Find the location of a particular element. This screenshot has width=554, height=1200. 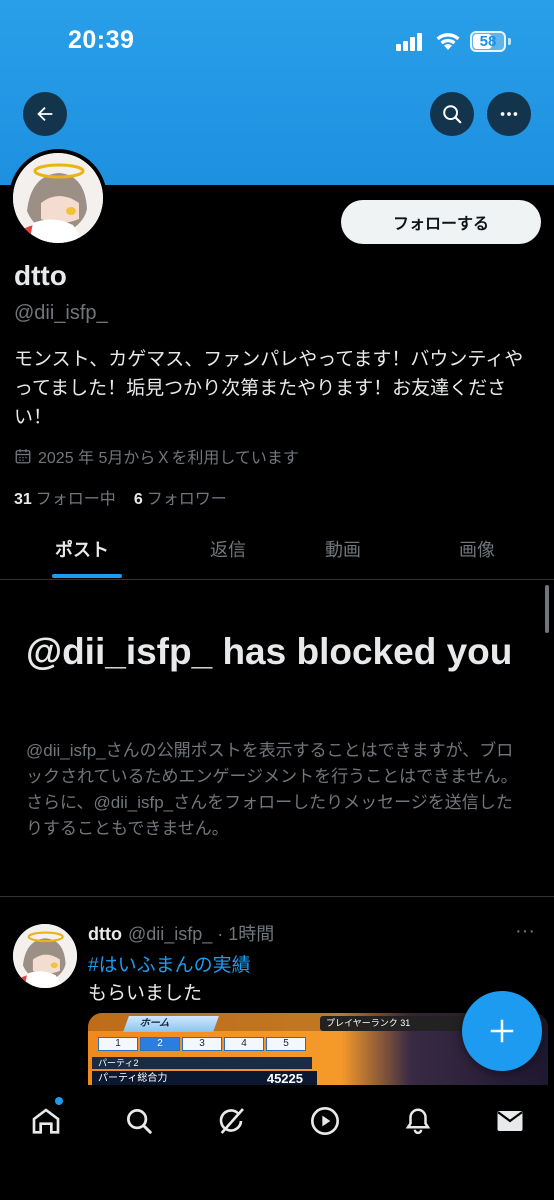

profile-tabs: ポスト 返信 動画 画像 is located at coordinates (277, 550).